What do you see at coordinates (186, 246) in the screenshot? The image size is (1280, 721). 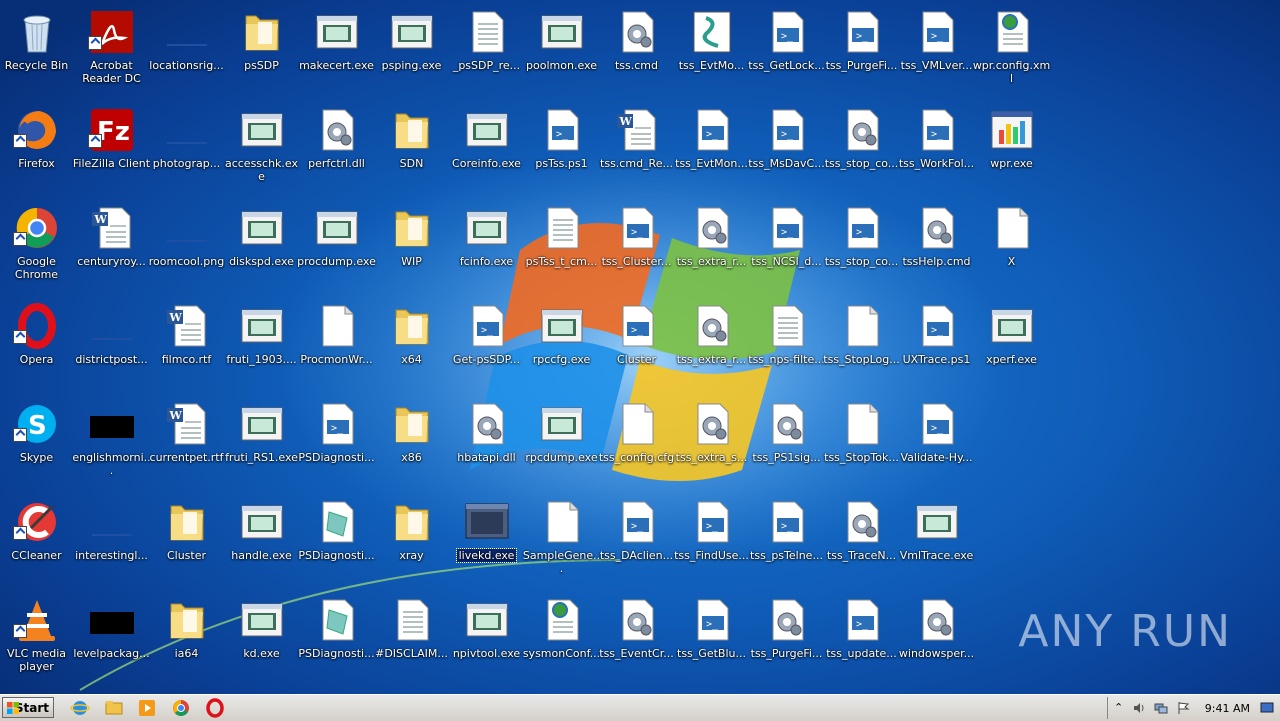 I see `desktop-icon-roomcool-png: roomcool.png` at bounding box center [186, 246].